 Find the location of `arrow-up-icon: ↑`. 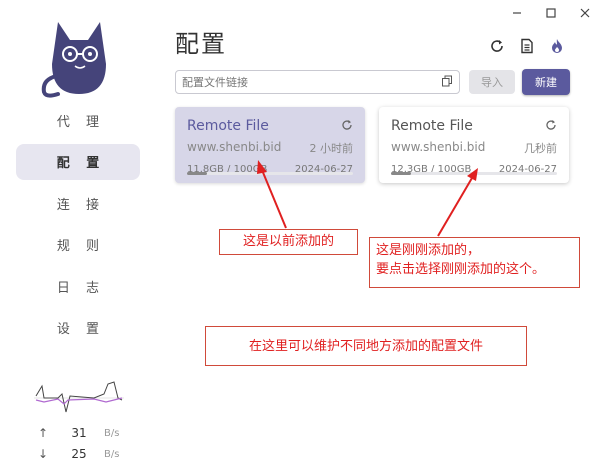

arrow-up-icon: ↑ is located at coordinates (43, 433).